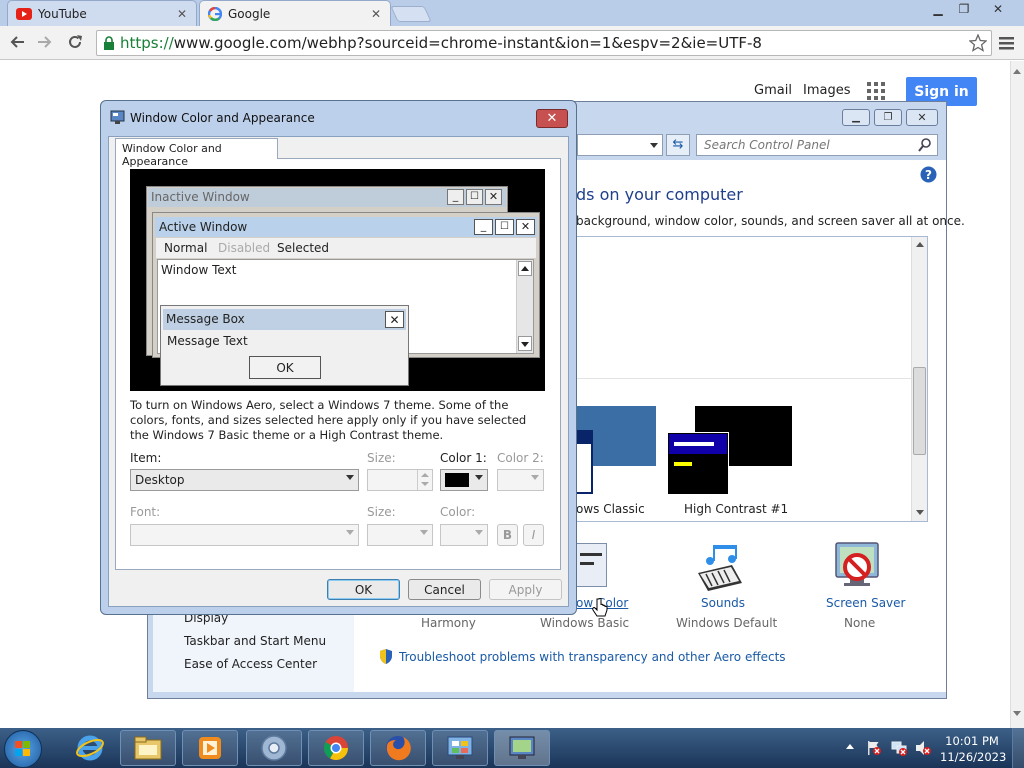  Describe the element at coordinates (215, 13) in the screenshot. I see `google-g-icon` at that location.